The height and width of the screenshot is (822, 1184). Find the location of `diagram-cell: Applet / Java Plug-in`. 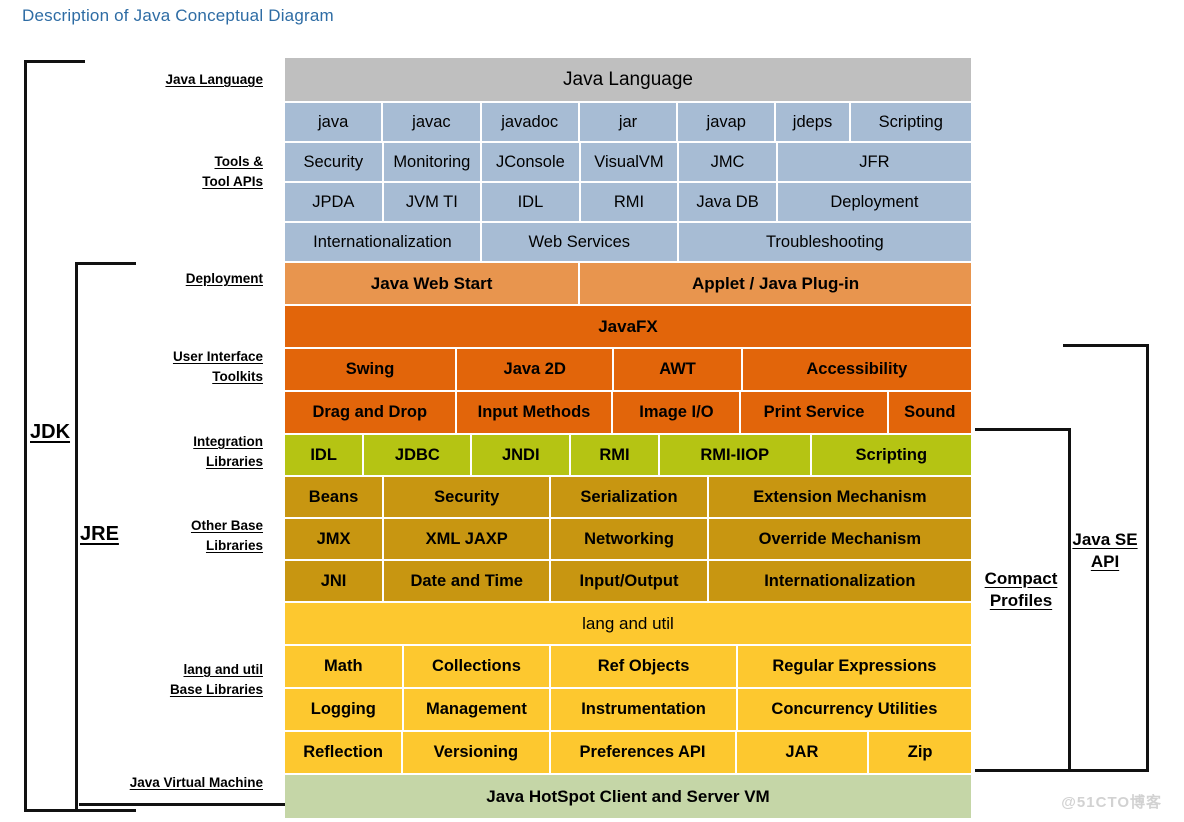

diagram-cell: Applet / Java Plug-in is located at coordinates (775, 283).